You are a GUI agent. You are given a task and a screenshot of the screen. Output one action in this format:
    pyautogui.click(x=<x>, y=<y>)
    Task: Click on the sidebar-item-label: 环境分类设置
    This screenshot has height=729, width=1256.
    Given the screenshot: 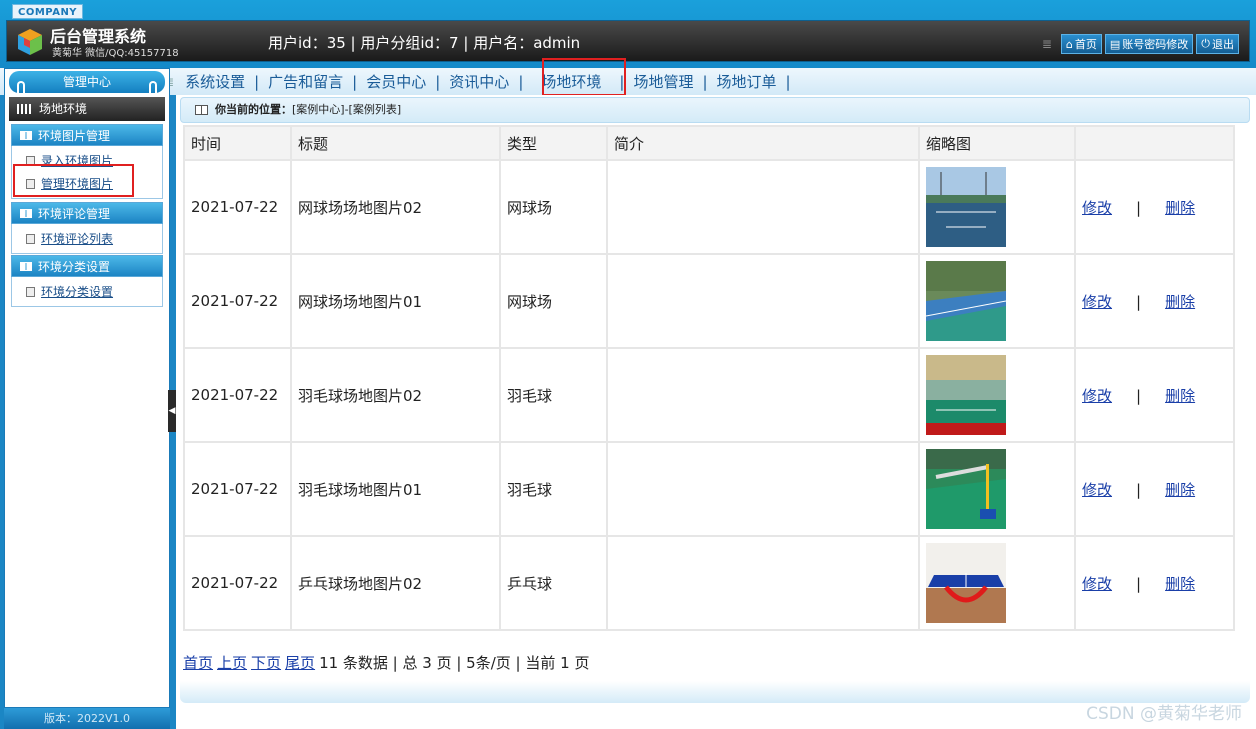 What is the action you would take?
    pyautogui.click(x=77, y=292)
    